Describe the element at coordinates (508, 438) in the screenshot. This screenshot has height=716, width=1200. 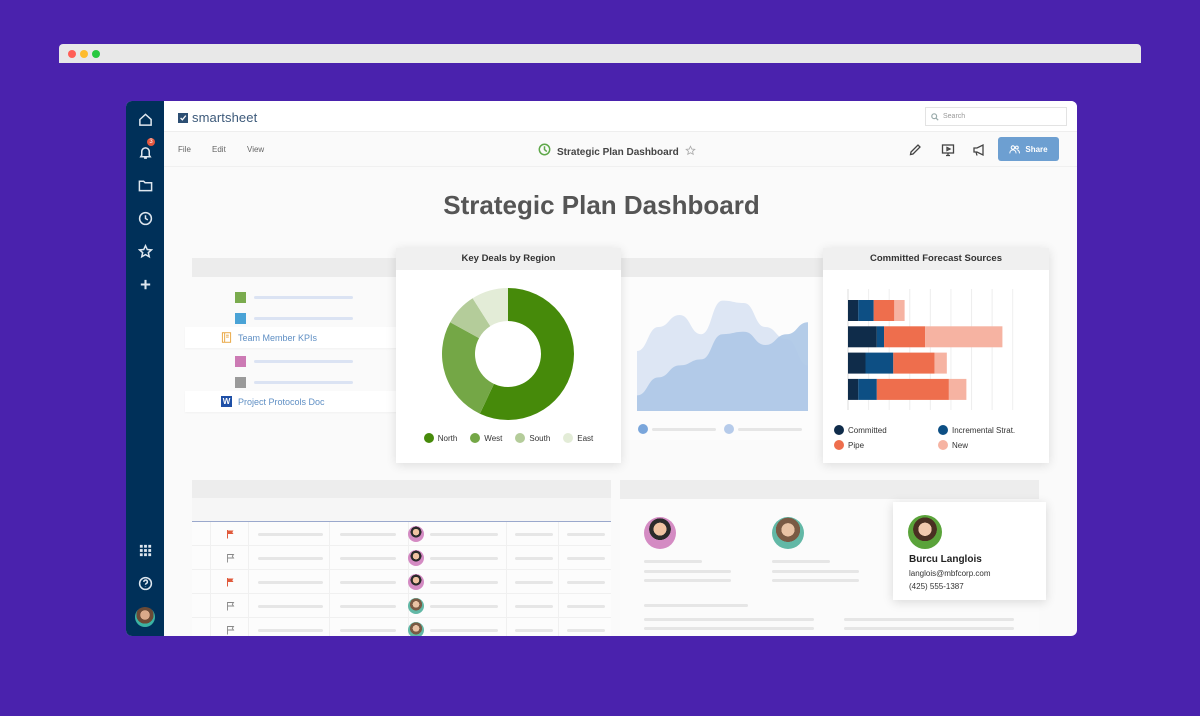
I see `donut-legend: North West South East` at that location.